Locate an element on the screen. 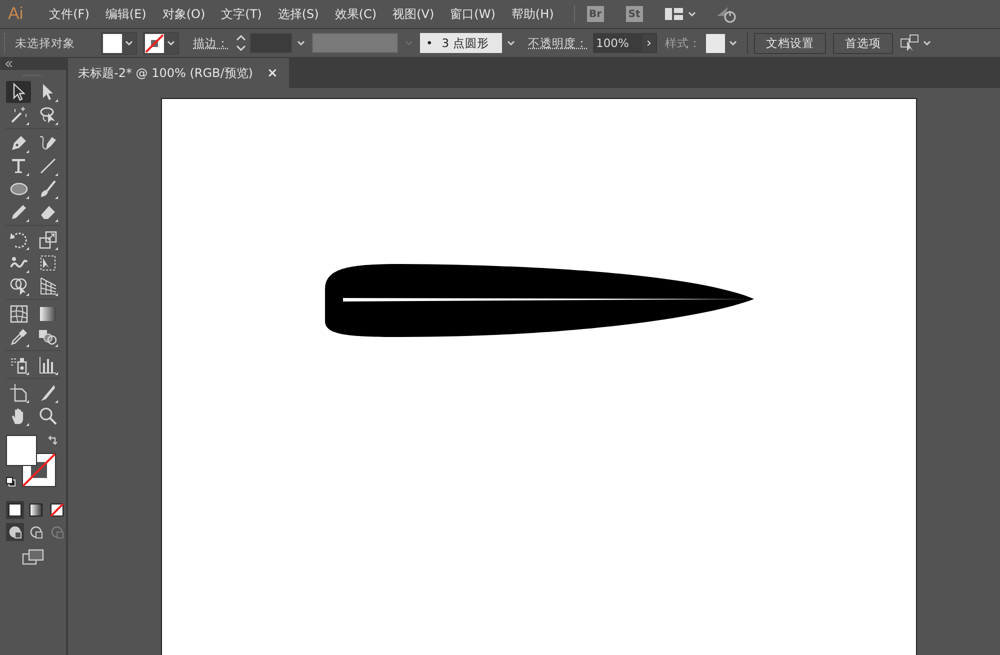 This screenshot has width=1000, height=655. style-label: 样式： is located at coordinates (683, 43).